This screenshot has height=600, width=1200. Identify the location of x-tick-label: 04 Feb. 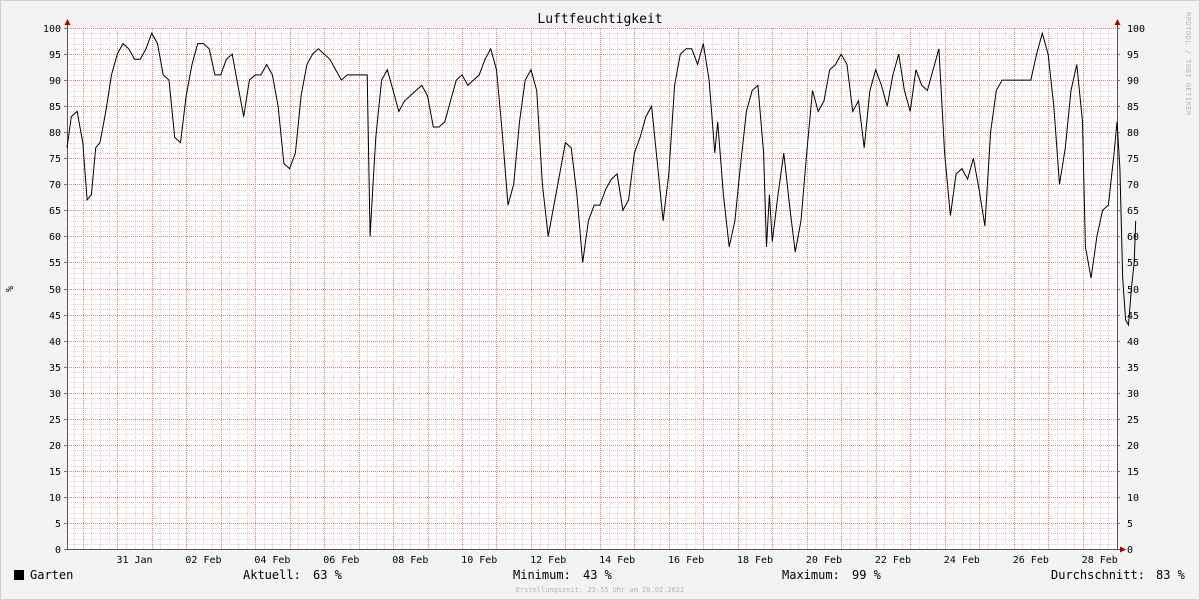
(272, 560).